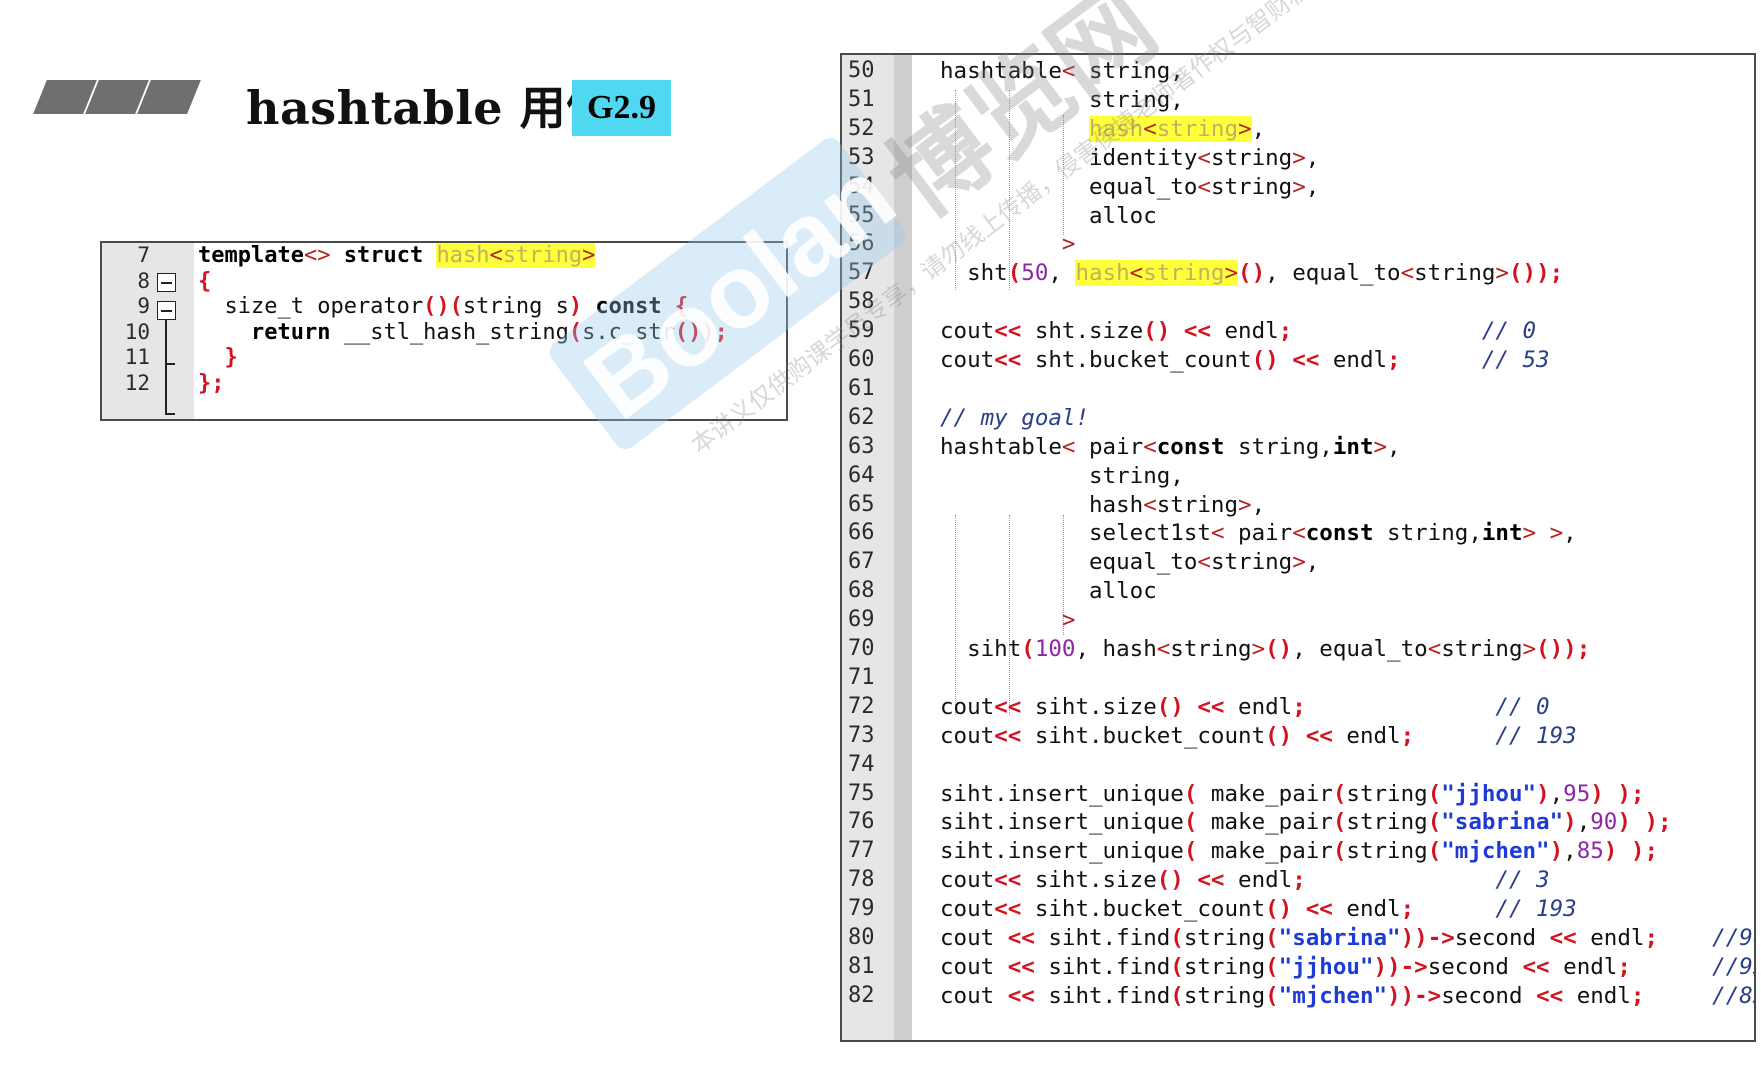 This screenshot has height=1070, width=1761. What do you see at coordinates (861, 562) in the screenshot?
I see `line-number: 67` at bounding box center [861, 562].